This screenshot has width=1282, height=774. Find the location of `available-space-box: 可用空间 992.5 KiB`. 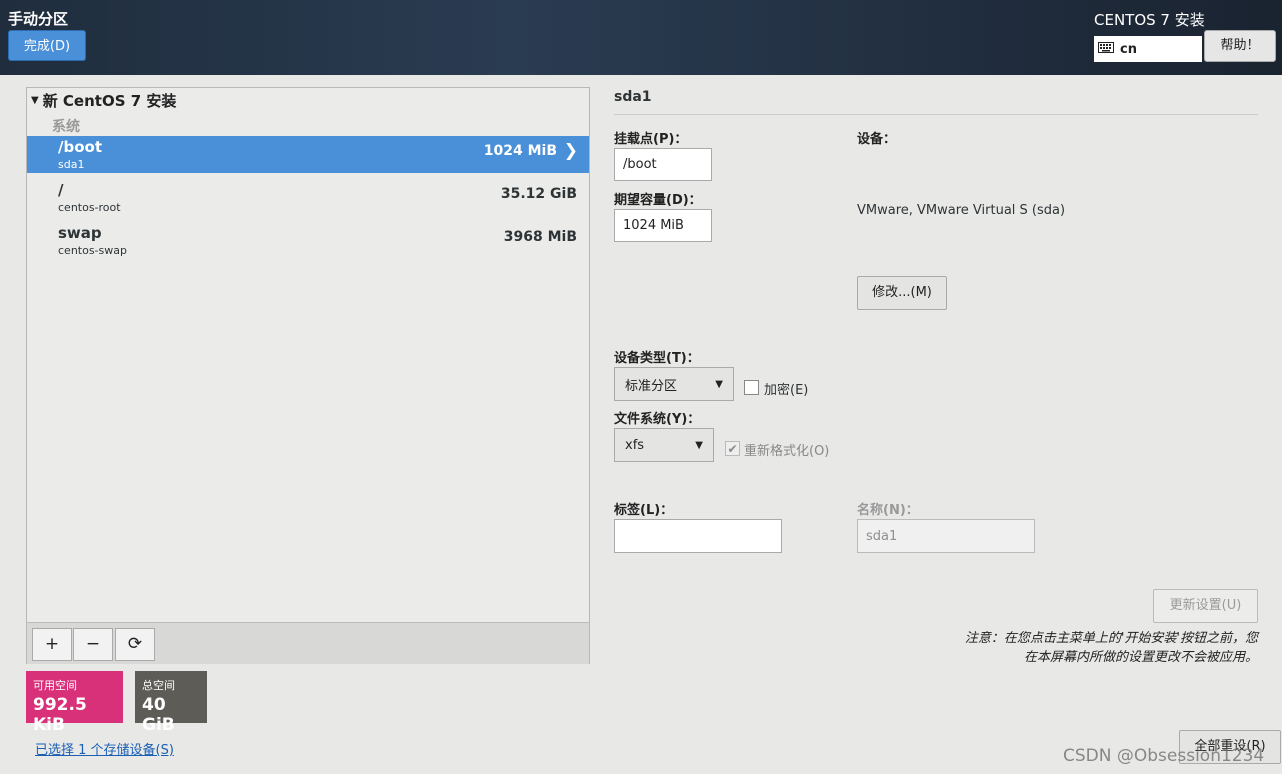

available-space-box: 可用空间 992.5 KiB is located at coordinates (74, 703).